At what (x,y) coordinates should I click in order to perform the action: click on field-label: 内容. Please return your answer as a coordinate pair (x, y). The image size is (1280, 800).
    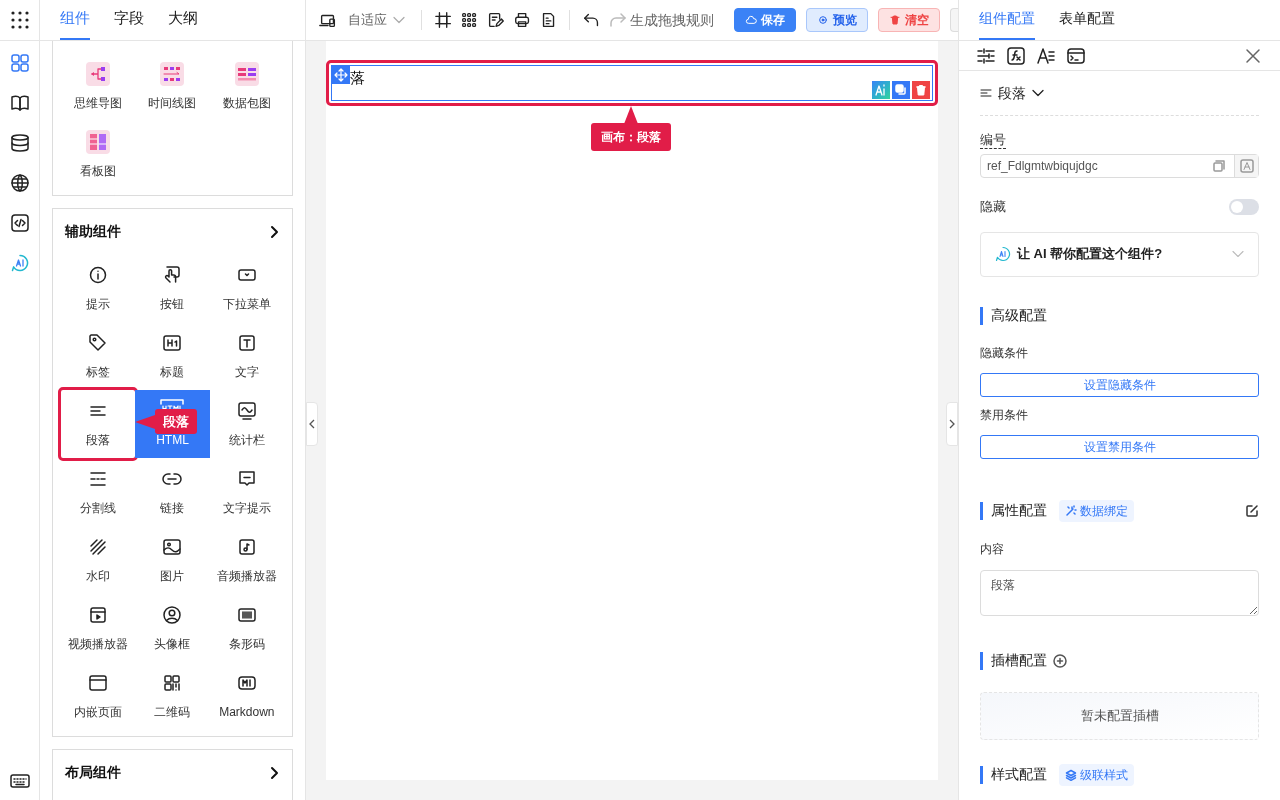
    Looking at the image, I should click on (992, 549).